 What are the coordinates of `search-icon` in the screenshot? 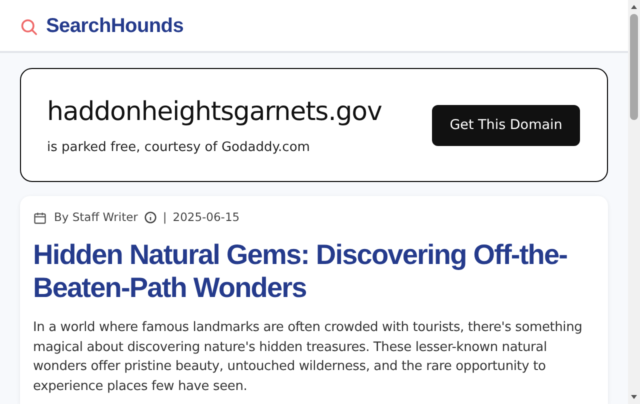 It's located at (29, 27).